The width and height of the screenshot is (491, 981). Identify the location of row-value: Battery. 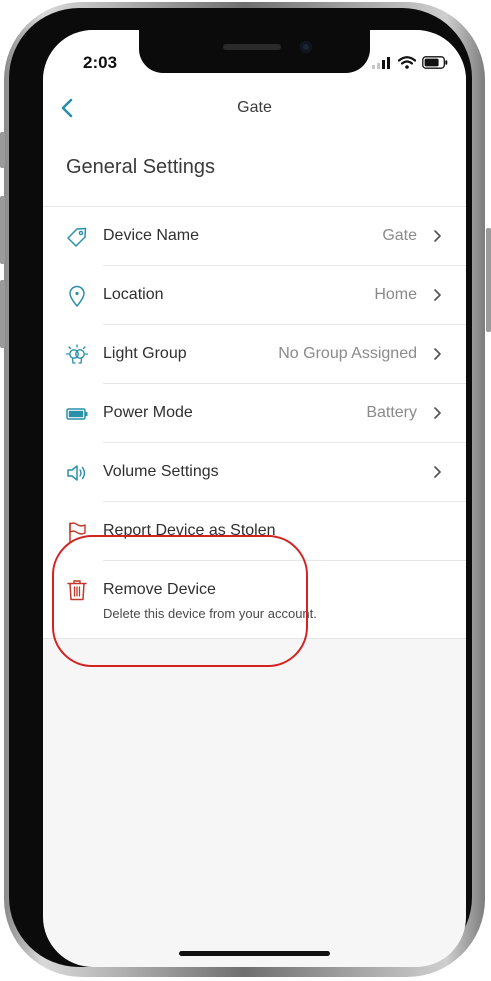
(391, 412).